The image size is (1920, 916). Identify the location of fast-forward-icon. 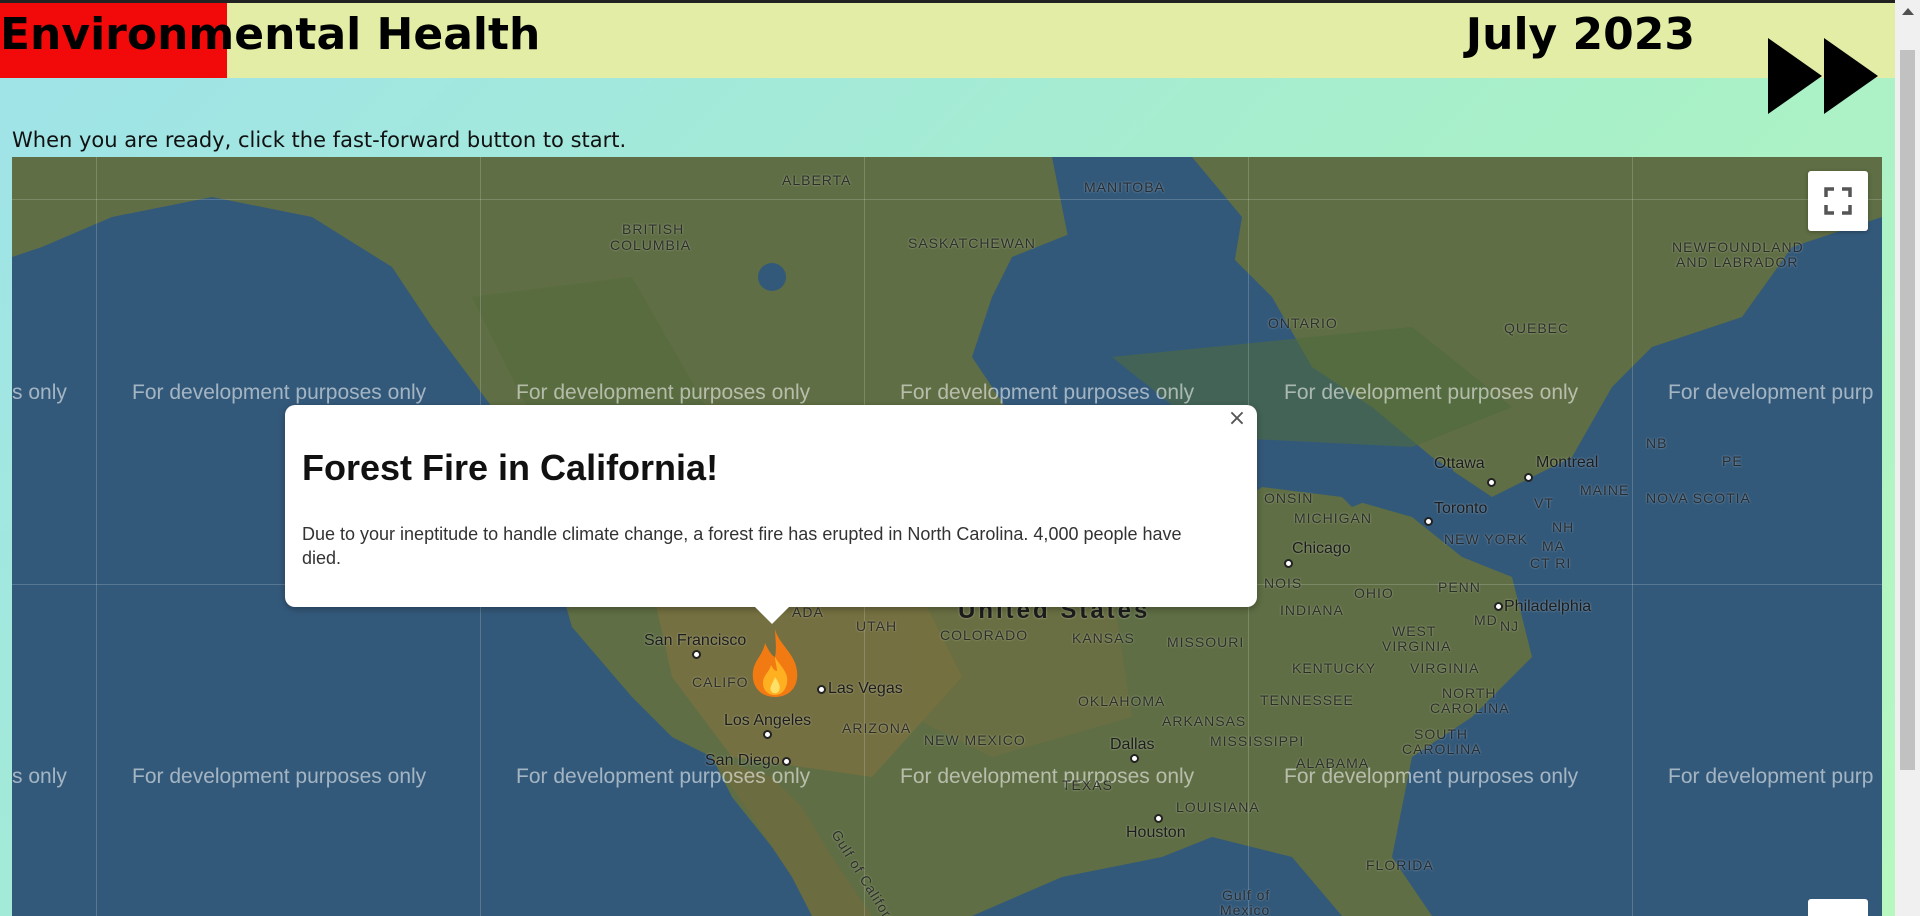
(1823, 76).